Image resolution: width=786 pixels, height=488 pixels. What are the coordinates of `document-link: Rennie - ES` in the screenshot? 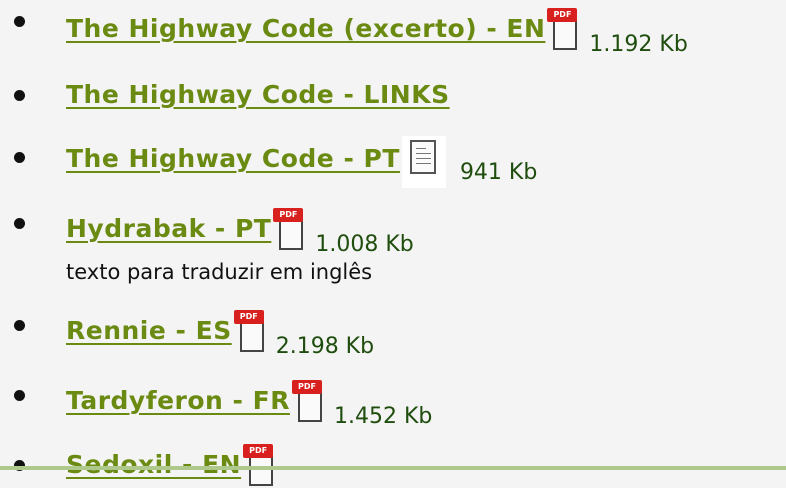 It's located at (149, 331).